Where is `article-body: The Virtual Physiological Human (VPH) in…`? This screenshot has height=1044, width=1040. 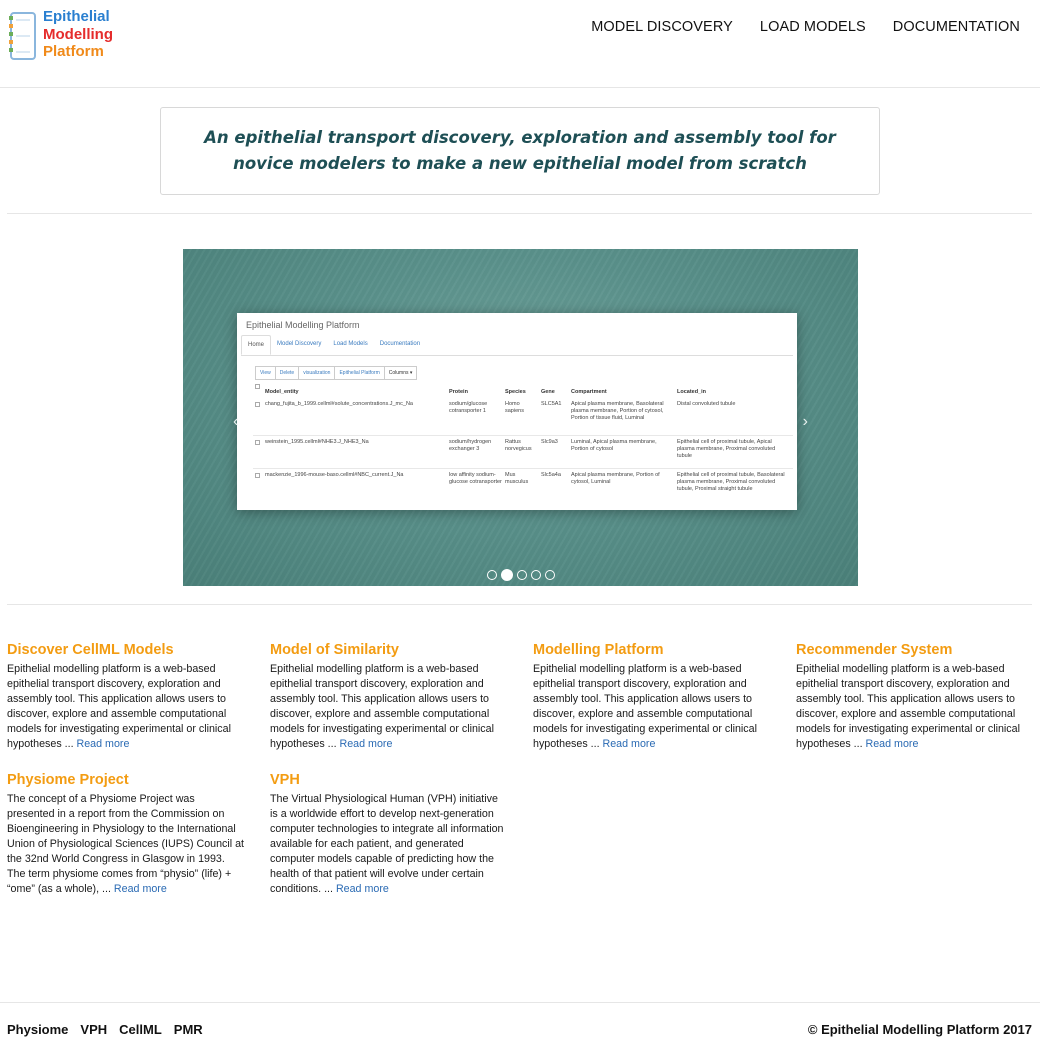
article-body: The Virtual Physiological Human (VPH) in… is located at coordinates (389, 844).